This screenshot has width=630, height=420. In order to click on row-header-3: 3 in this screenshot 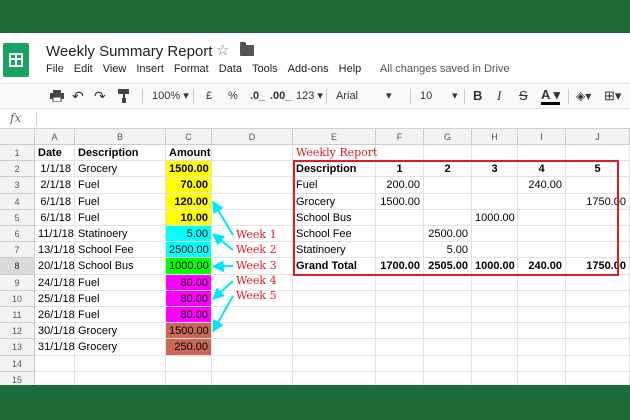, I will do `click(17, 185)`.